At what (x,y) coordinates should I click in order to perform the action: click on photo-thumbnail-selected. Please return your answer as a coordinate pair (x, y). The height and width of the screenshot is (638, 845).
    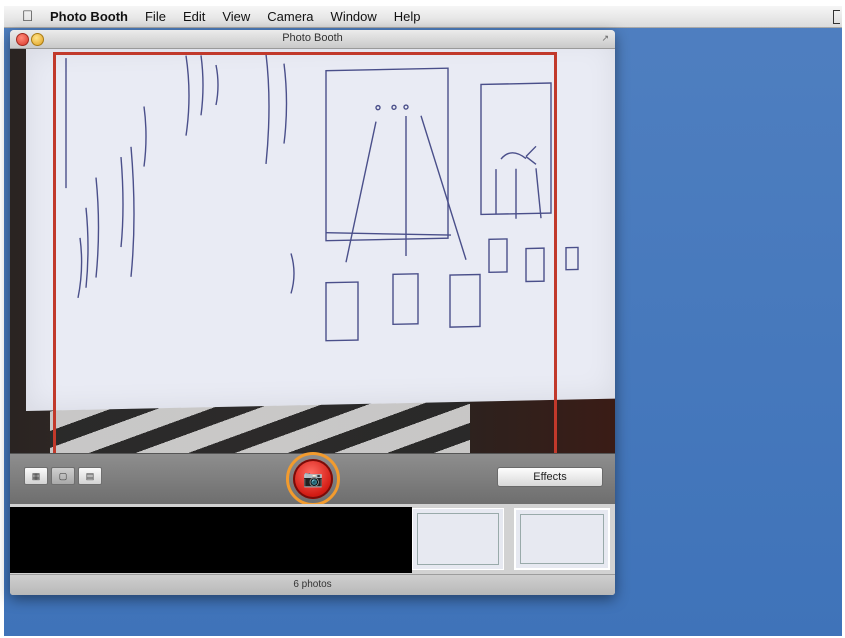
    Looking at the image, I should click on (562, 539).